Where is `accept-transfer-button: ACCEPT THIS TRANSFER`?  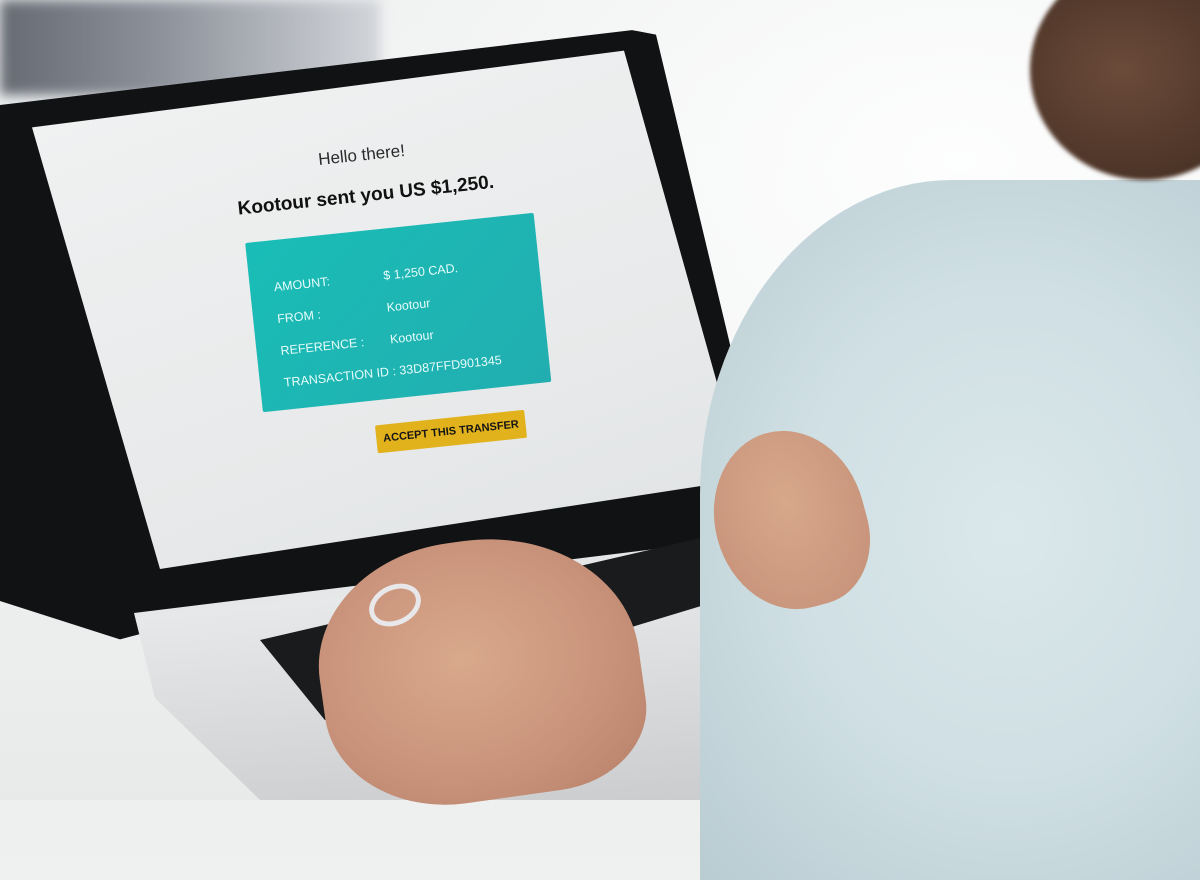
accept-transfer-button: ACCEPT THIS TRANSFER is located at coordinates (451, 431).